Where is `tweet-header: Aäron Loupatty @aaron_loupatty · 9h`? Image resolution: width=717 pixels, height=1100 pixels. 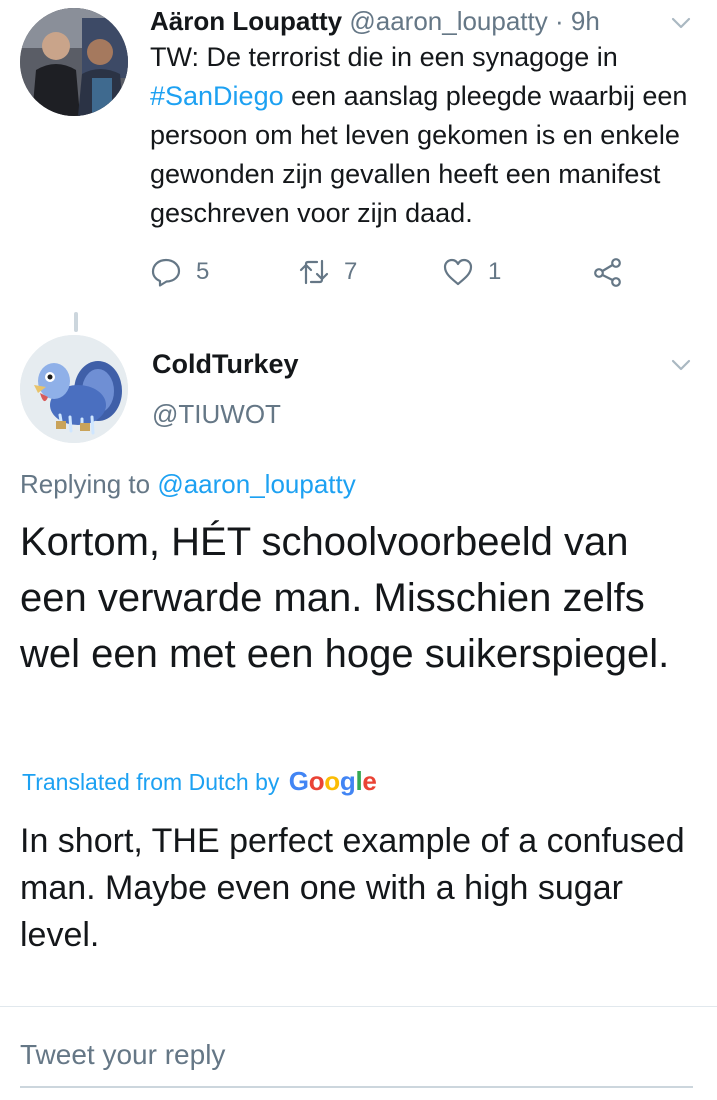 tweet-header: Aäron Loupatty @aaron_loupatty · 9h is located at coordinates (425, 21).